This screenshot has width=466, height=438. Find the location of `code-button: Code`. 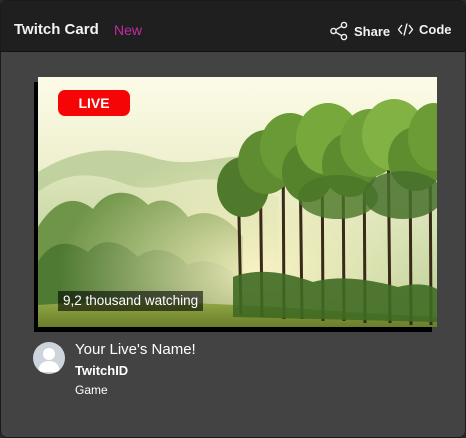

code-button: Code is located at coordinates (424, 29).